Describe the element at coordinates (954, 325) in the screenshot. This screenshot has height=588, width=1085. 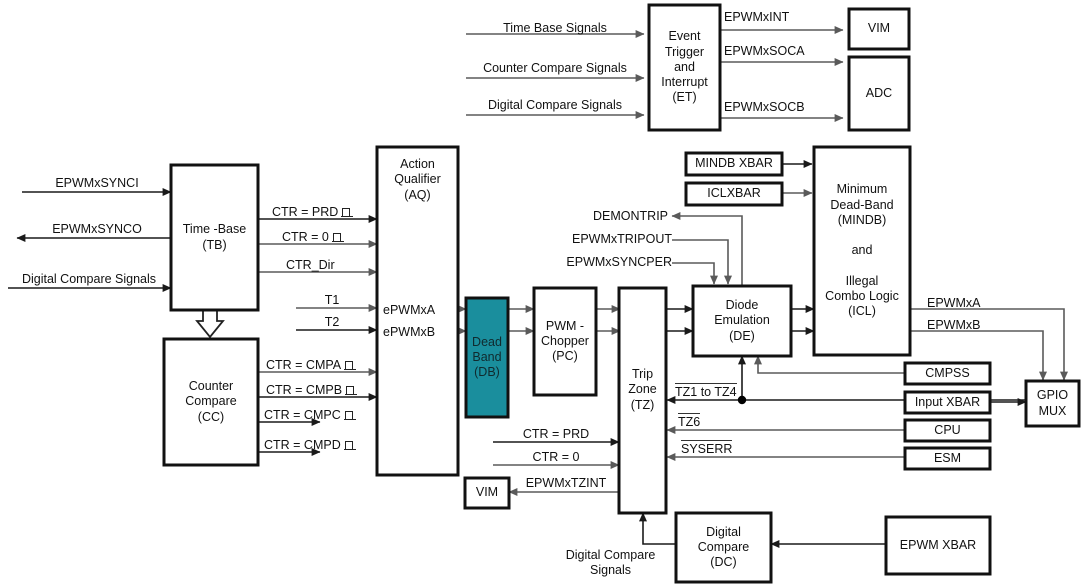
I see `signal-label-epwmxb-out: EPWMxB` at that location.